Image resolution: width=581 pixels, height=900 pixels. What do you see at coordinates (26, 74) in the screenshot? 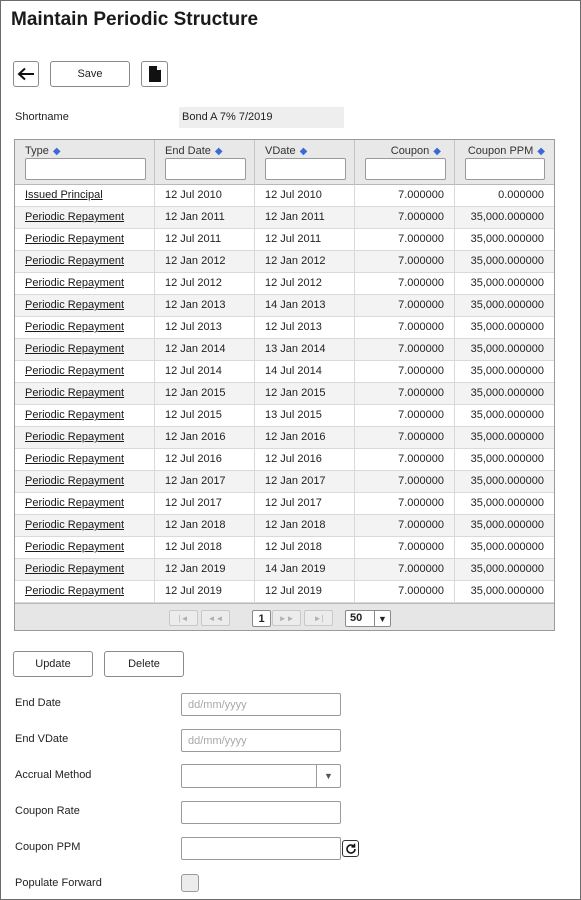
I see `back-button` at bounding box center [26, 74].